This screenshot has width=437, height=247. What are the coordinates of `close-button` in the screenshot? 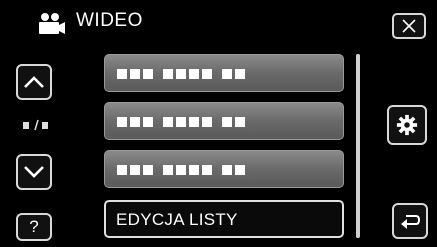 It's located at (409, 26).